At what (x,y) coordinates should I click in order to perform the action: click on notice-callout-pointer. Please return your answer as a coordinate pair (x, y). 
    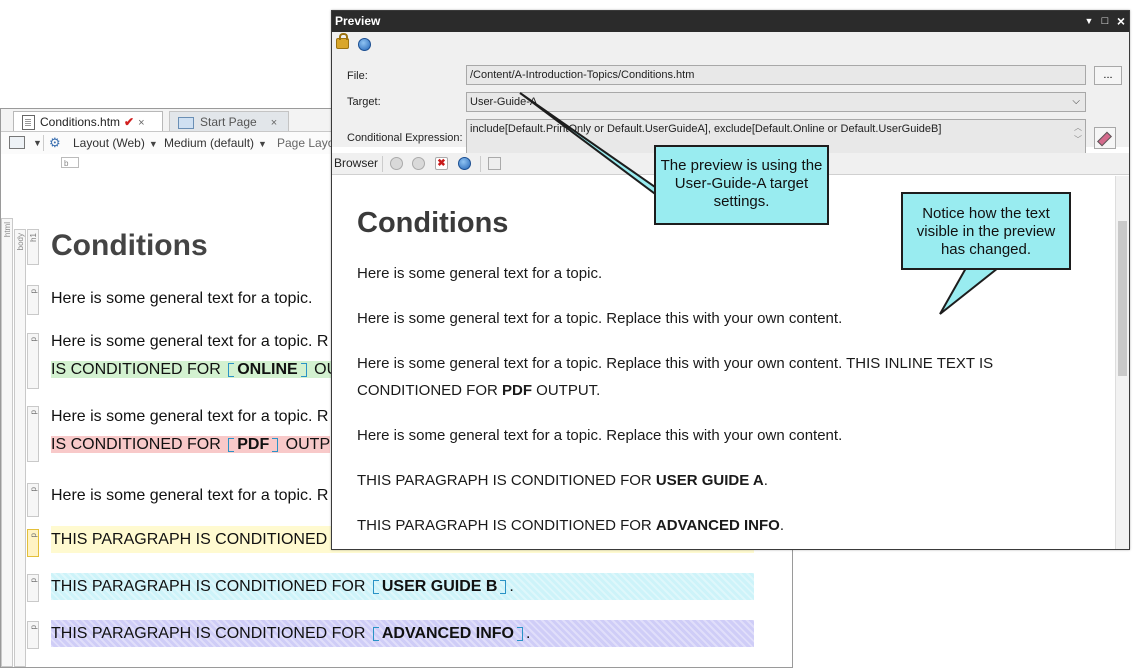
    Looking at the image, I should click on (970, 291).